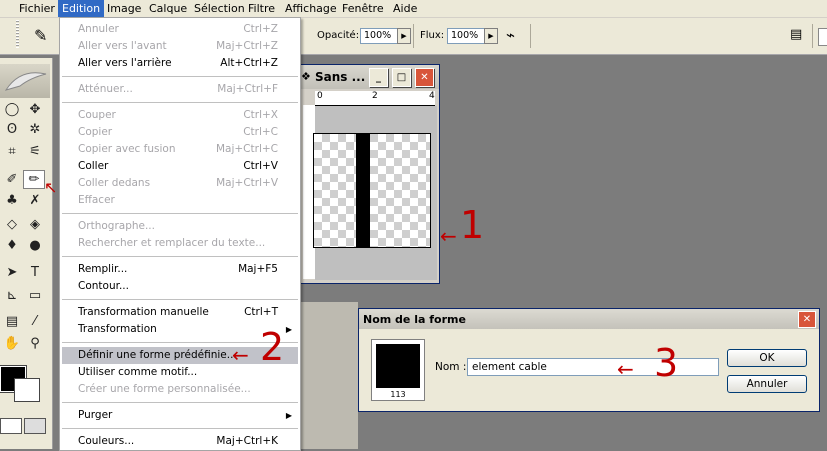 The height and width of the screenshot is (451, 827). What do you see at coordinates (261, 8) in the screenshot?
I see `menu-filtre: Filtre` at bounding box center [261, 8].